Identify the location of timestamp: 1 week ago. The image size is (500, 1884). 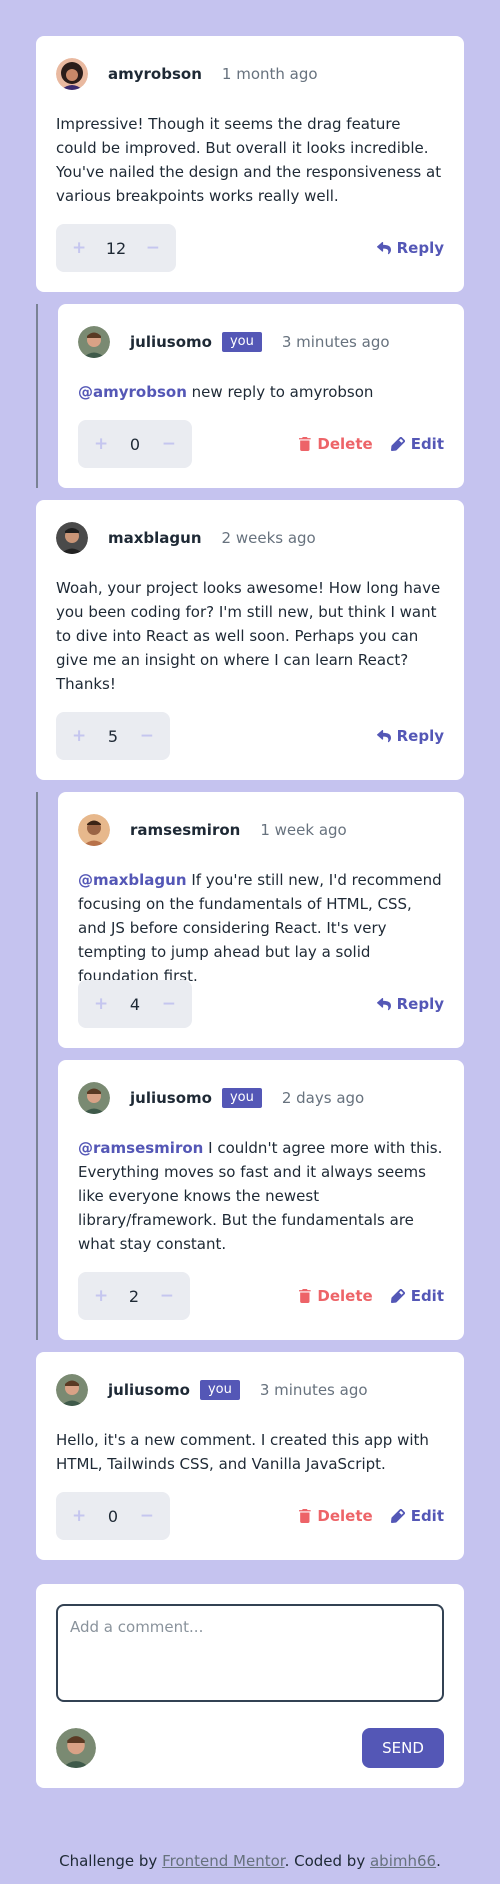
(303, 830).